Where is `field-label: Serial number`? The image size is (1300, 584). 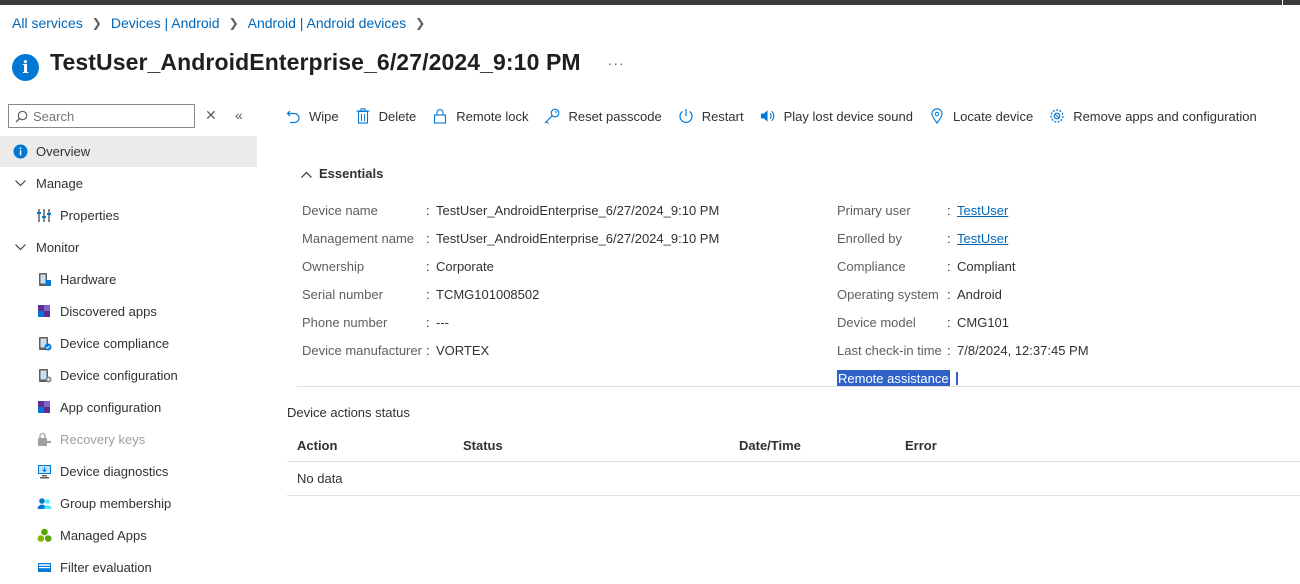 field-label: Serial number is located at coordinates (342, 294).